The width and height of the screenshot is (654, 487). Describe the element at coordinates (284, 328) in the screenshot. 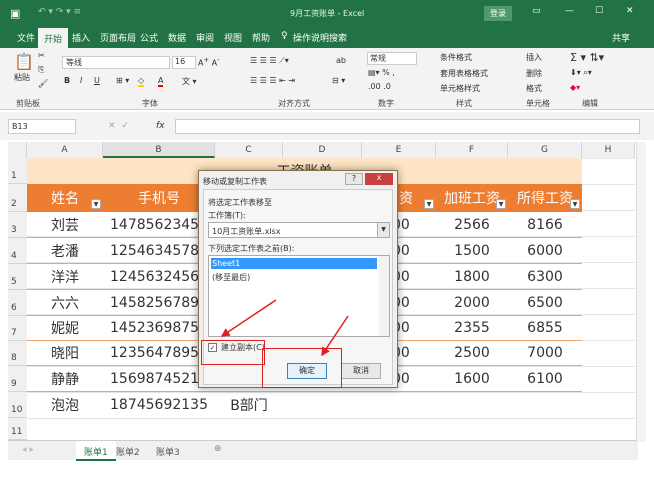

I see `annotation-arrows` at that location.